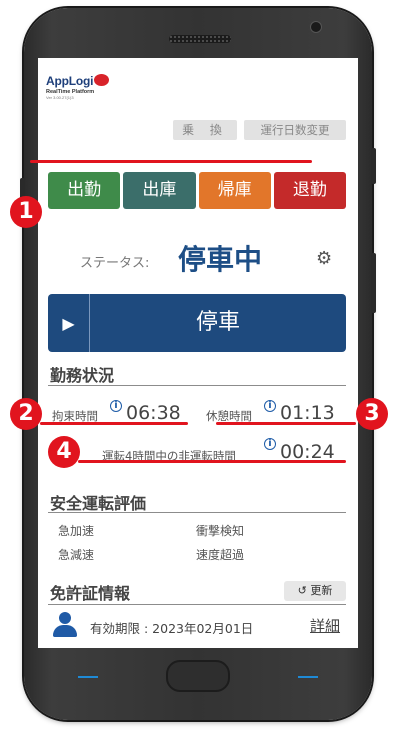 This screenshot has height=729, width=394. I want to click on refresh-button: ↺ 更新, so click(315, 591).